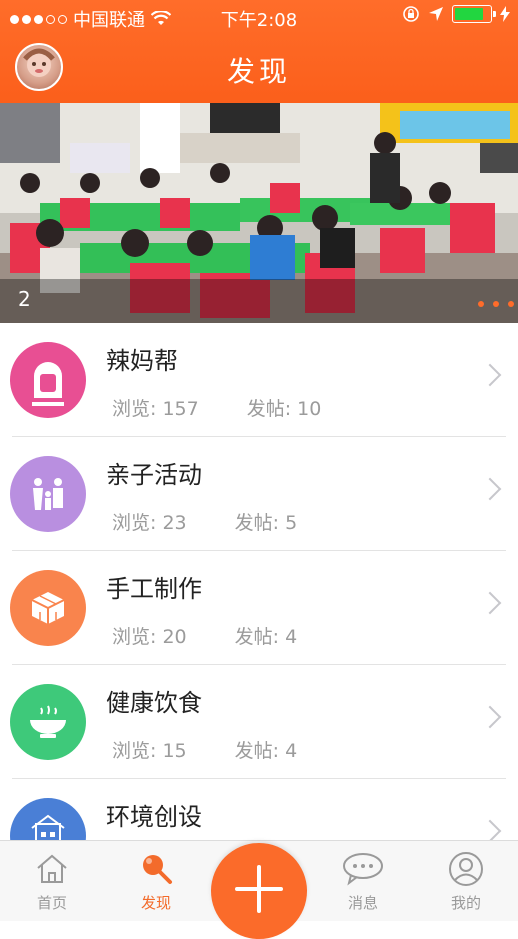 The height and width of the screenshot is (939, 518). I want to click on list-item-title: 健康饮食, so click(154, 703).